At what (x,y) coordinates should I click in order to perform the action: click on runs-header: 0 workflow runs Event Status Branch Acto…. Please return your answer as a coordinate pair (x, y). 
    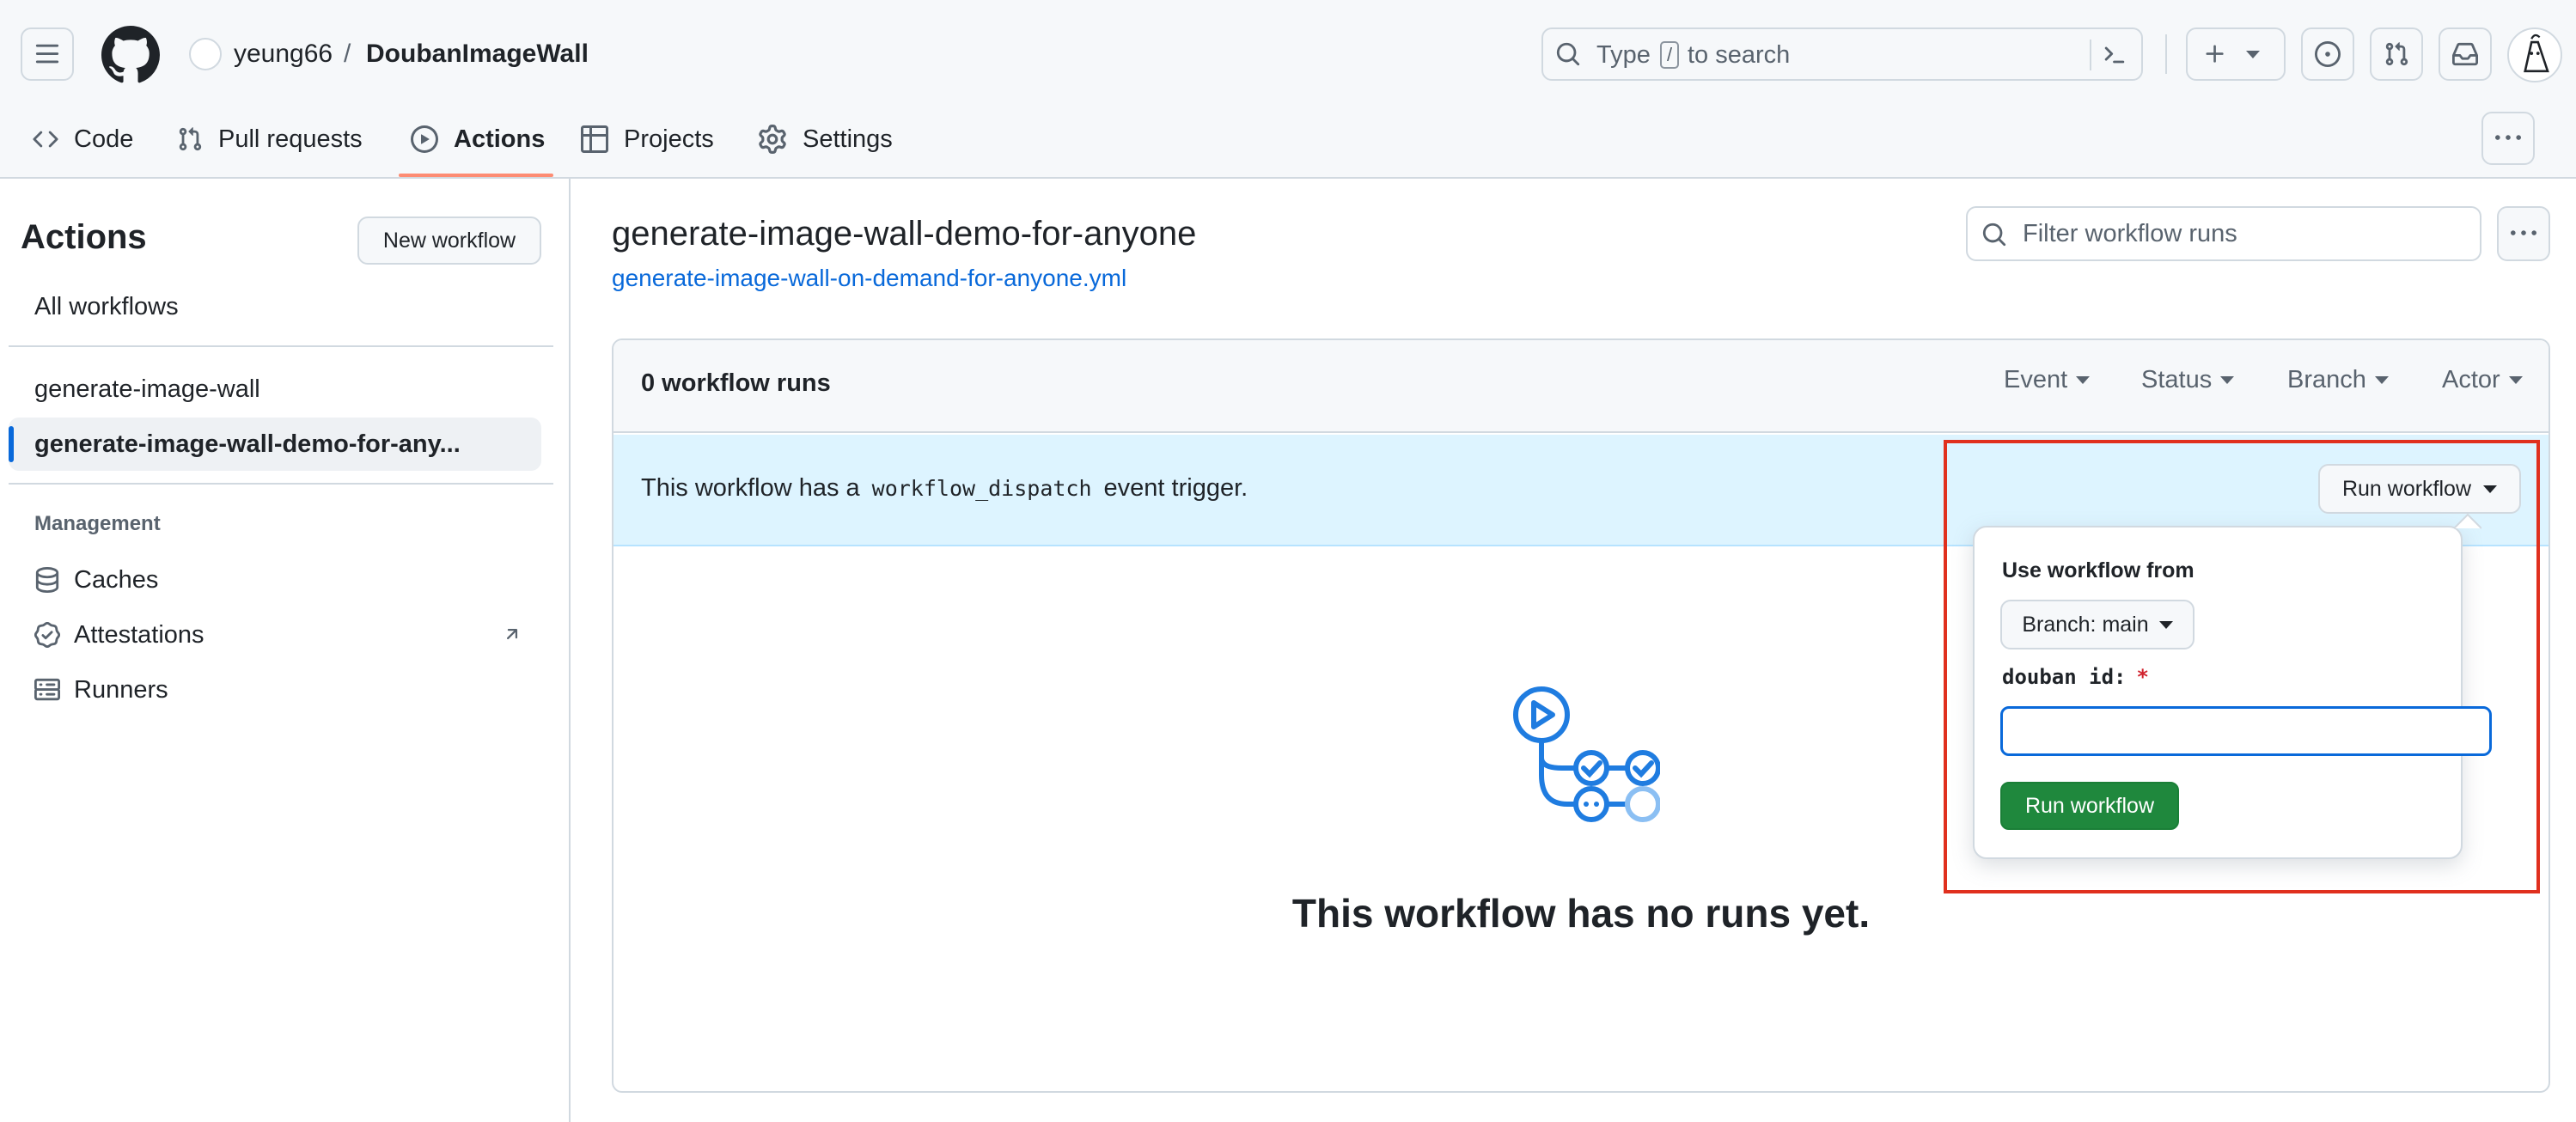
    Looking at the image, I should click on (1581, 386).